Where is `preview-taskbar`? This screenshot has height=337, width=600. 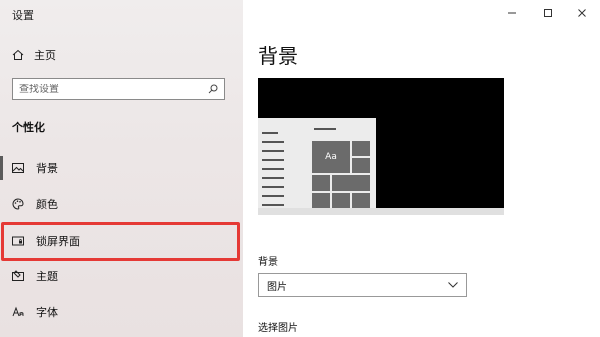
preview-taskbar is located at coordinates (381, 211).